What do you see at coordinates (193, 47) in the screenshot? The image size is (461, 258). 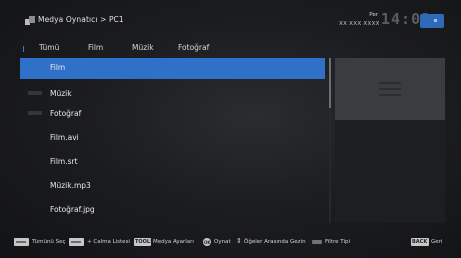 I see `tab-photo: Fotoğraf` at bounding box center [193, 47].